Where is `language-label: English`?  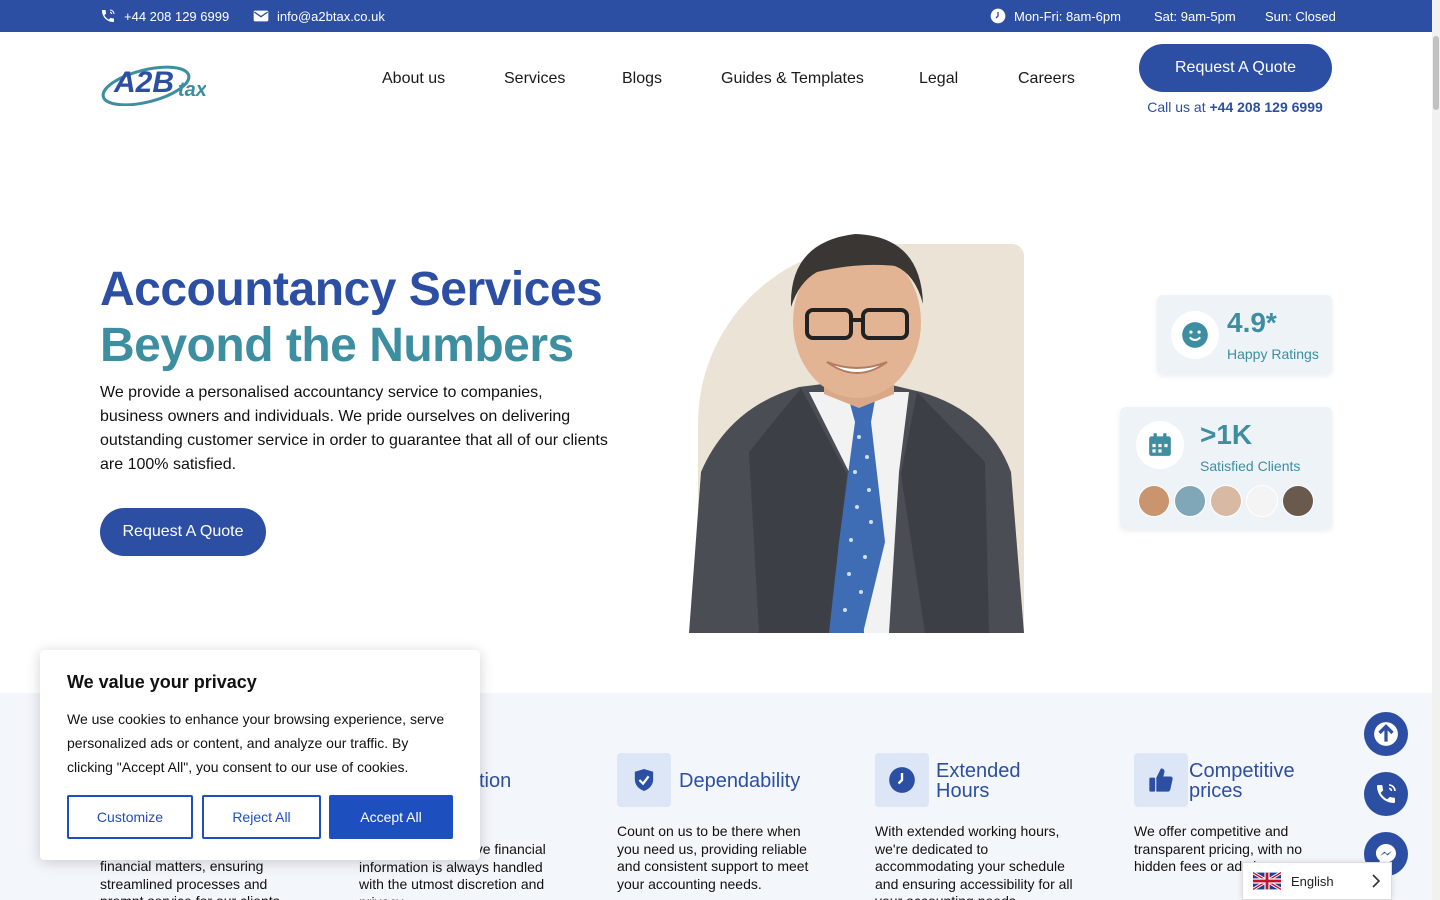
language-label: English is located at coordinates (1312, 881).